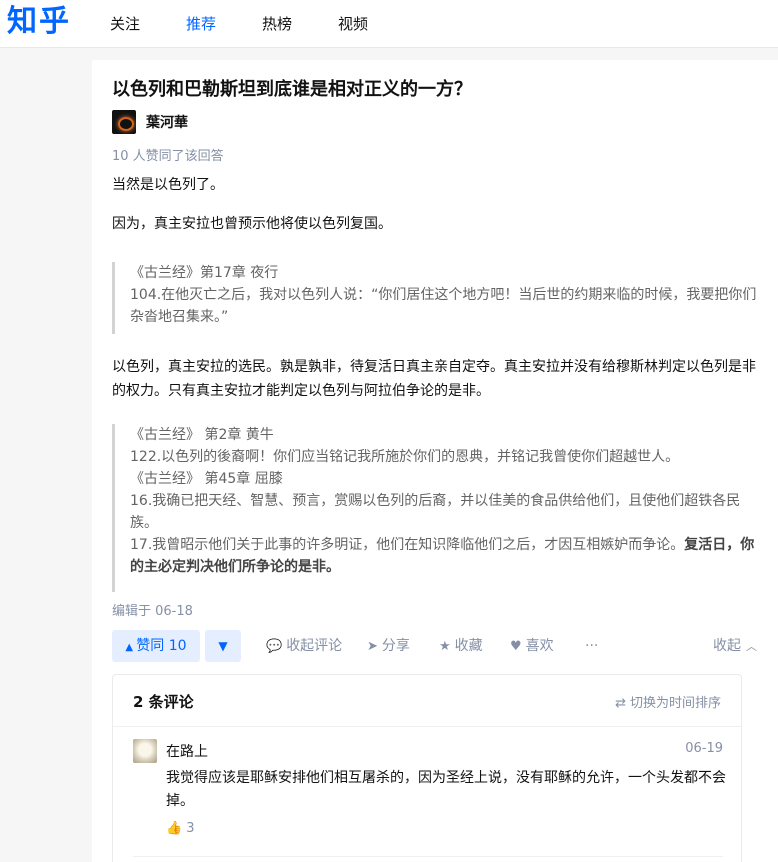  I want to click on top-bar: 知乎 关注 推荐 热榜 视频, so click(389, 24).